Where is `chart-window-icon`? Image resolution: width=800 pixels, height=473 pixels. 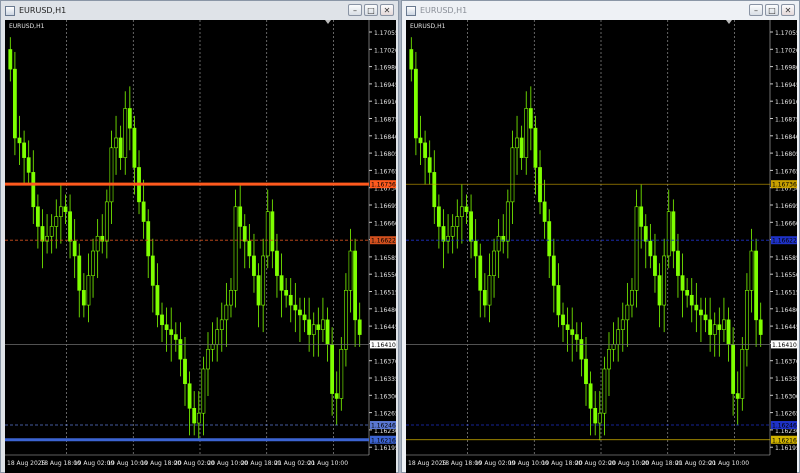
chart-window-icon is located at coordinates (411, 10).